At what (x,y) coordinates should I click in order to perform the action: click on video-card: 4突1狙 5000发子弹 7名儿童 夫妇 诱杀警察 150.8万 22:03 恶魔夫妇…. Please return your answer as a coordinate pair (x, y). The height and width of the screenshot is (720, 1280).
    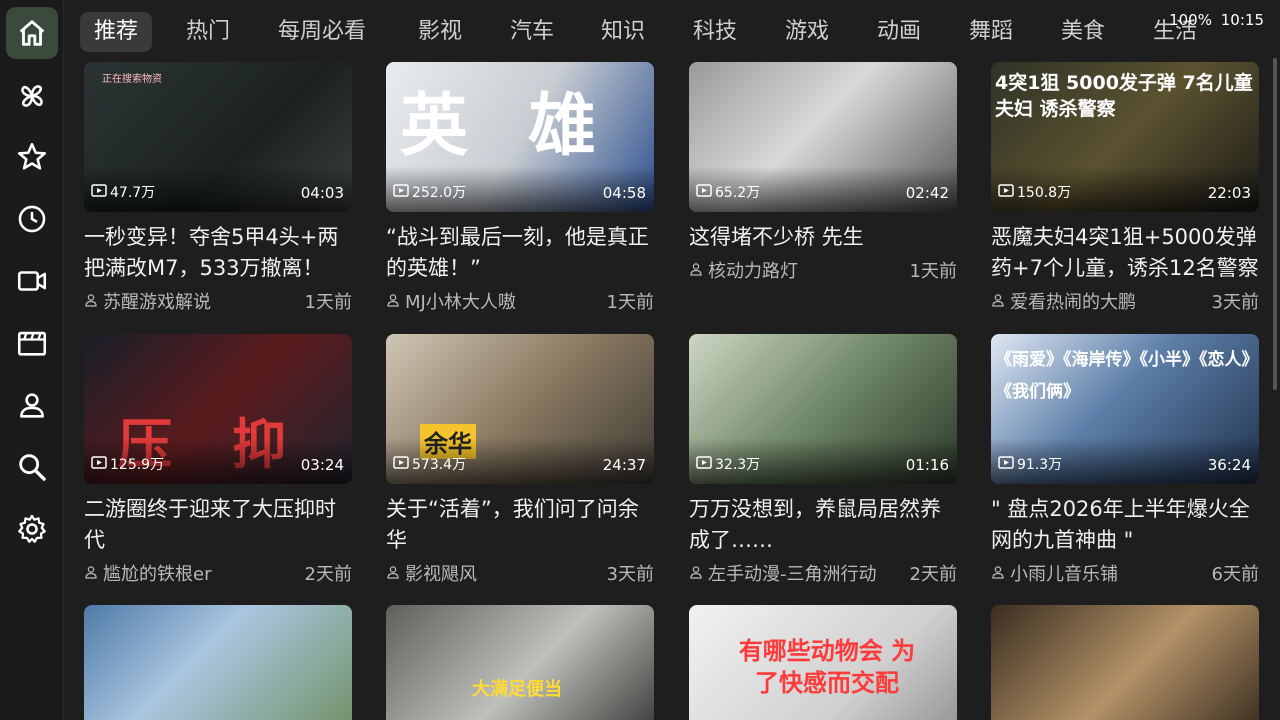
    Looking at the image, I should click on (1125, 188).